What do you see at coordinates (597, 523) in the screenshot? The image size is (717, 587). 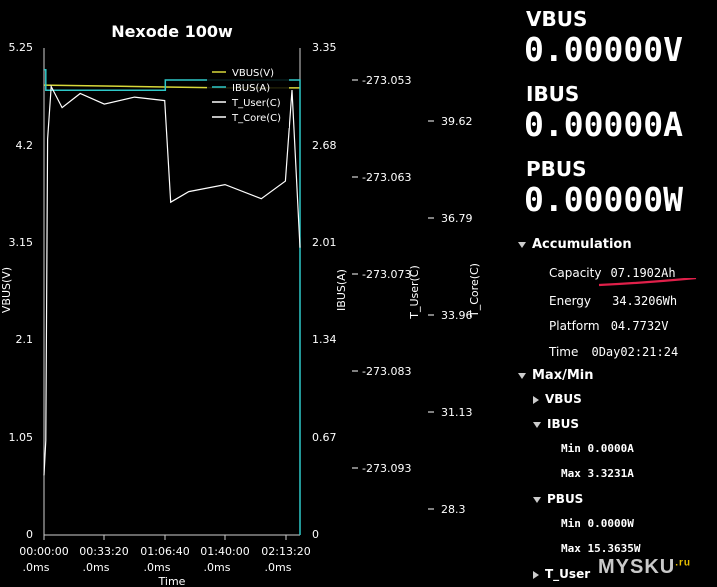 I see `pbus-min: Min 0.0000W` at bounding box center [597, 523].